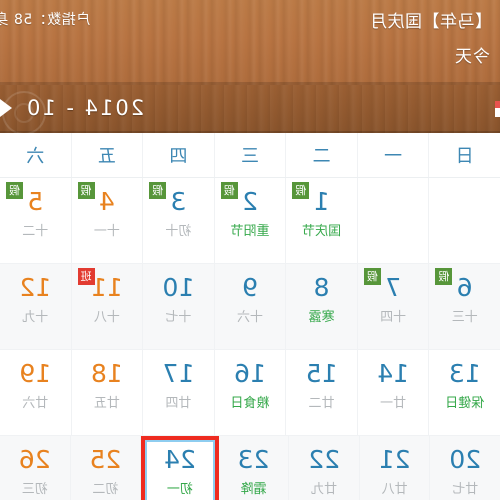 This screenshot has width=500, height=500. Describe the element at coordinates (85, 108) in the screenshot. I see `current-month-label: 2014 - 10` at that location.